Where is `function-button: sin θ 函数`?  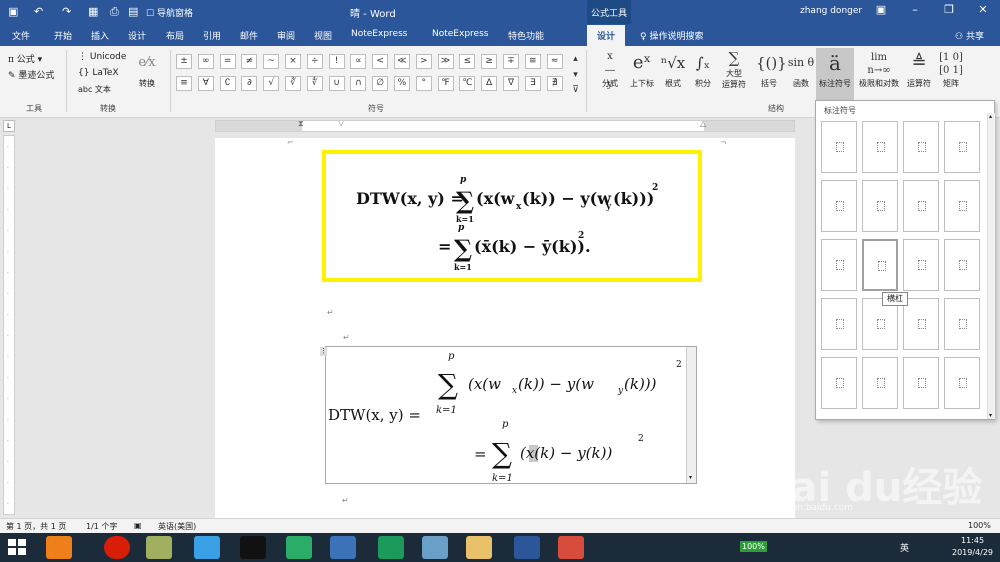 function-button: sin θ 函数 is located at coordinates (801, 68).